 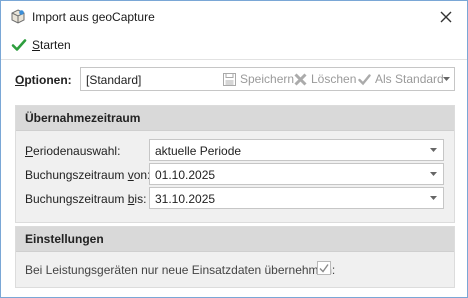 What do you see at coordinates (73, 151) in the screenshot?
I see `period-label: Periodenauswahl:` at bounding box center [73, 151].